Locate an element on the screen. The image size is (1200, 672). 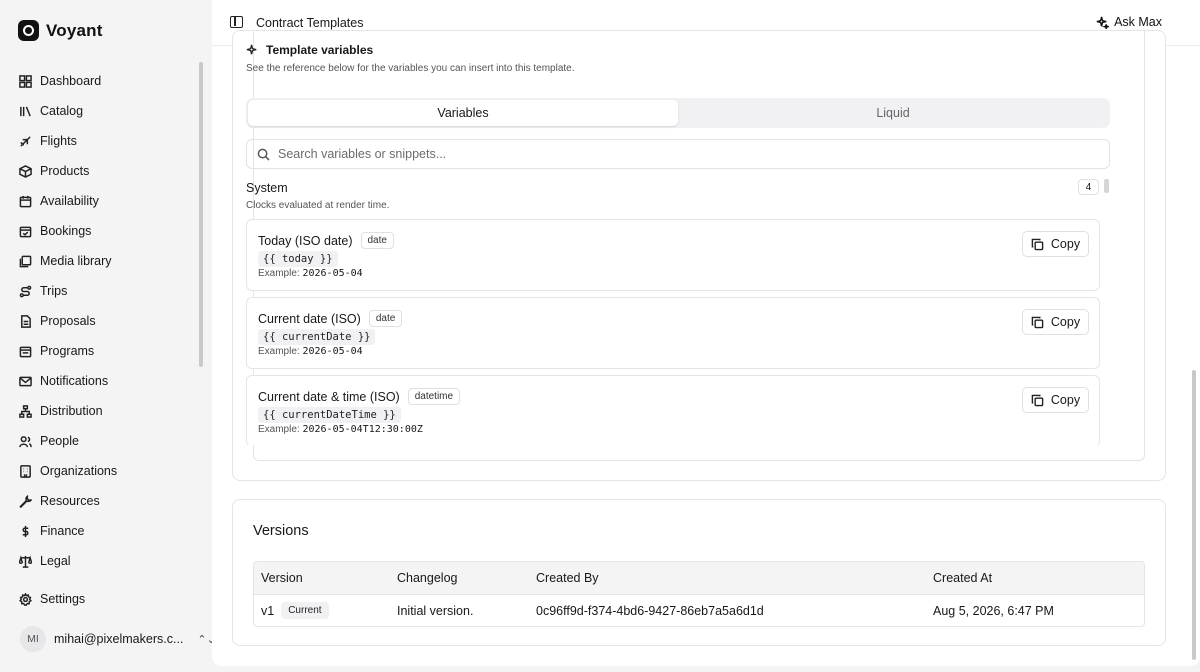
variable-header: Today (ISO date) date is located at coordinates (326, 240).